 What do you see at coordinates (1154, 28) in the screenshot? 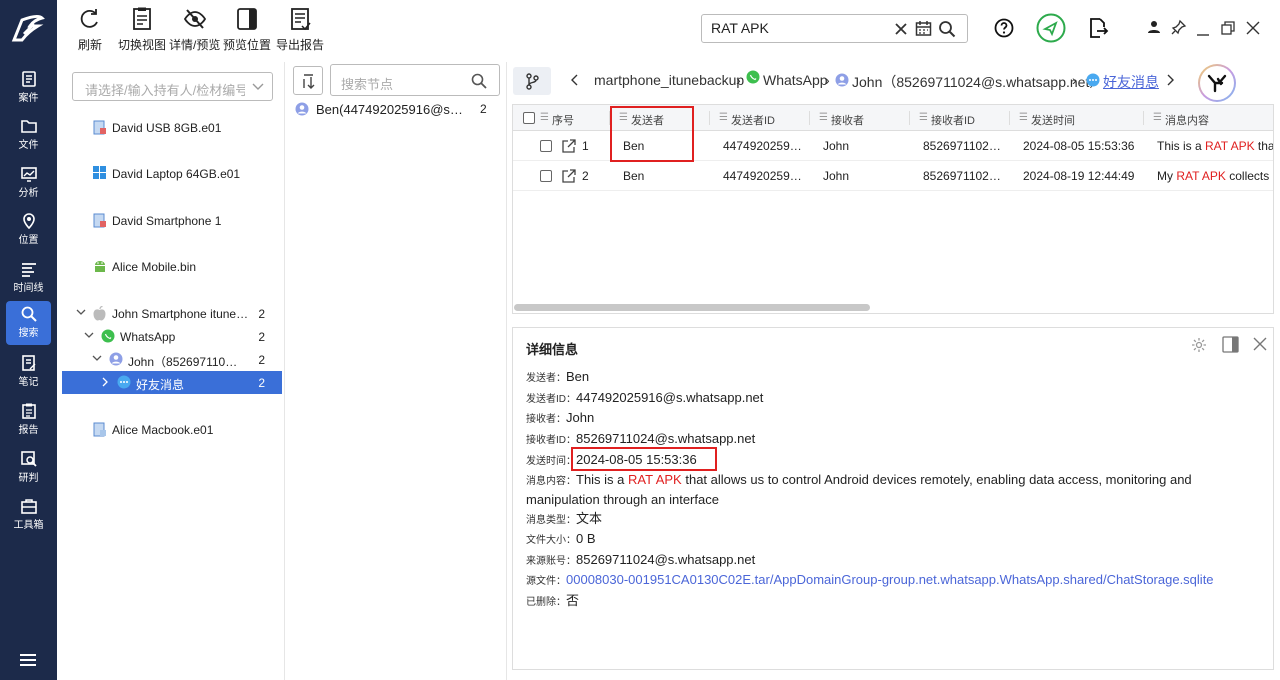
I see `user-icon` at bounding box center [1154, 28].